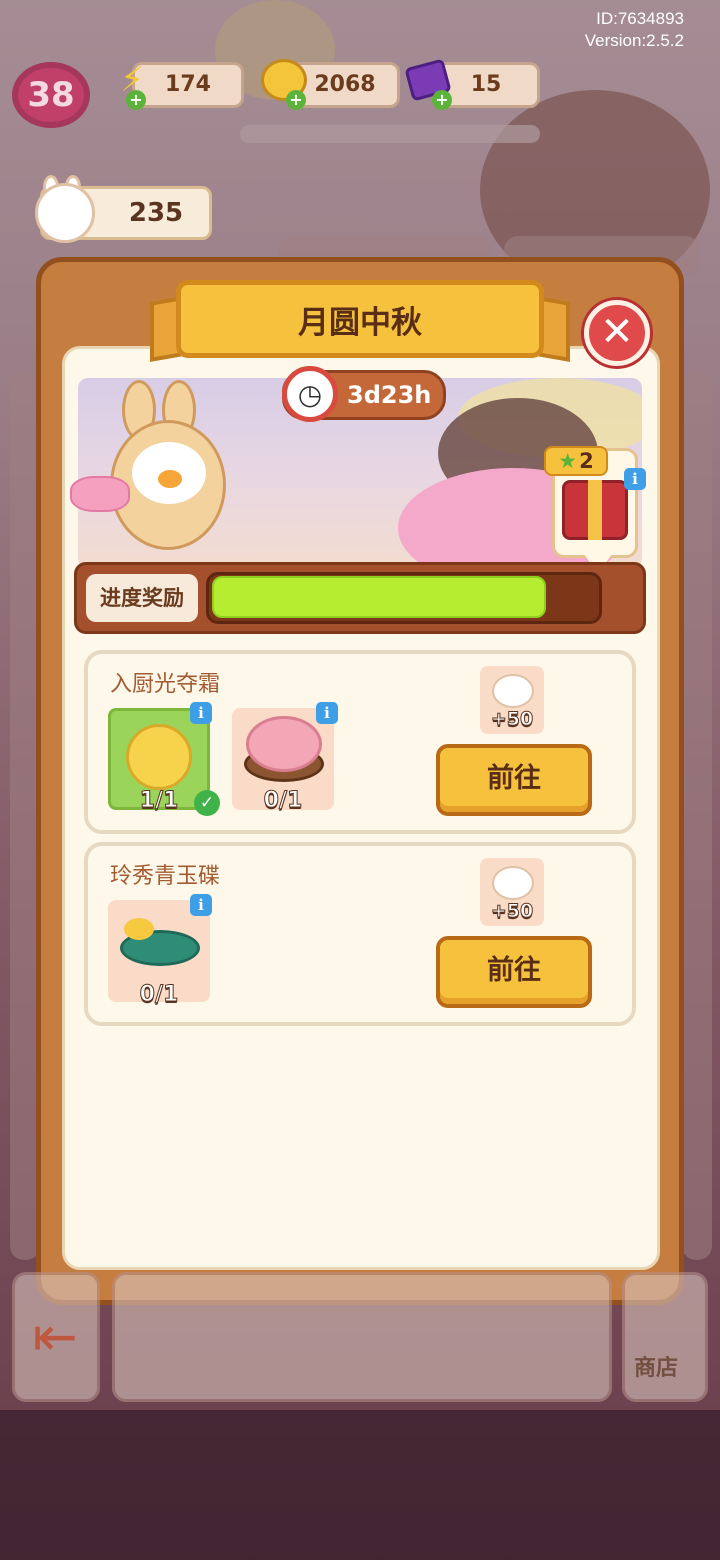 The height and width of the screenshot is (1560, 720). I want to click on bunny-icon, so click(65, 213).